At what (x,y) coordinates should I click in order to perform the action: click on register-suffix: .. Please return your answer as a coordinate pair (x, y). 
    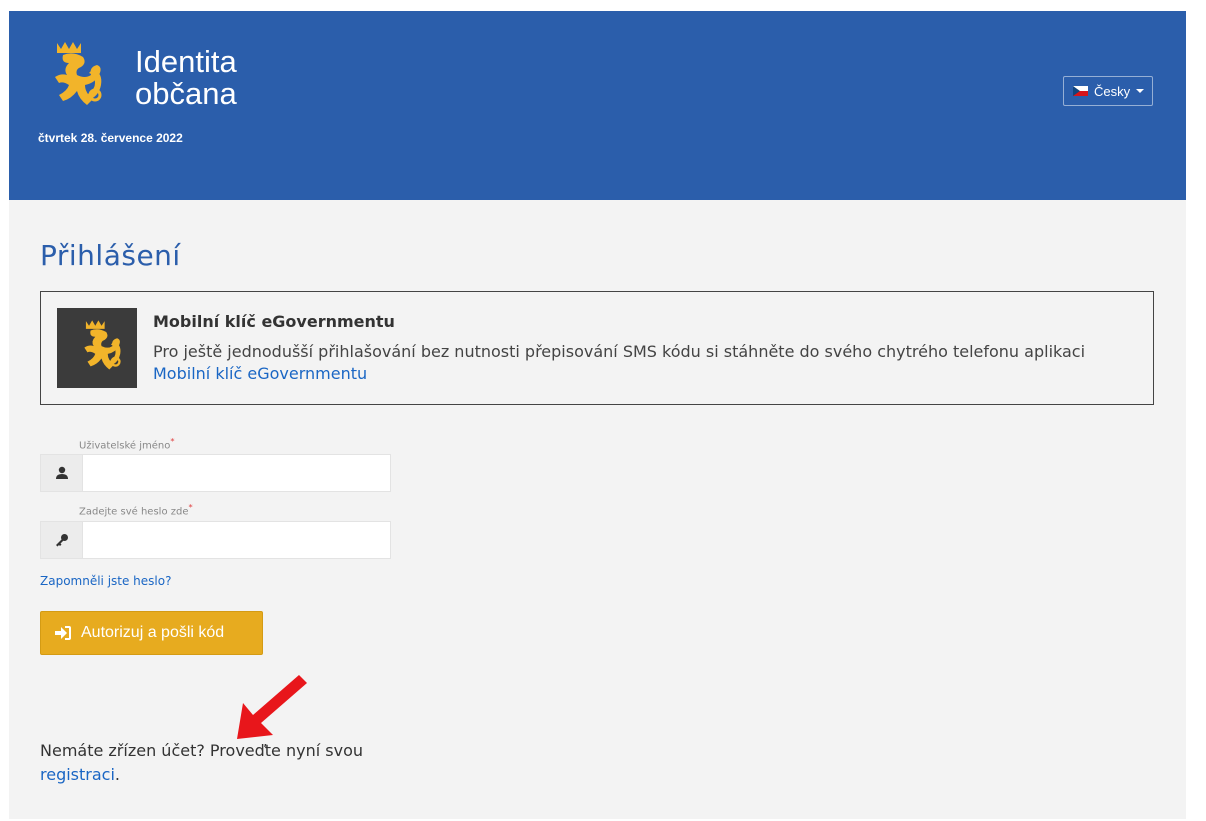
    Looking at the image, I should click on (117, 774).